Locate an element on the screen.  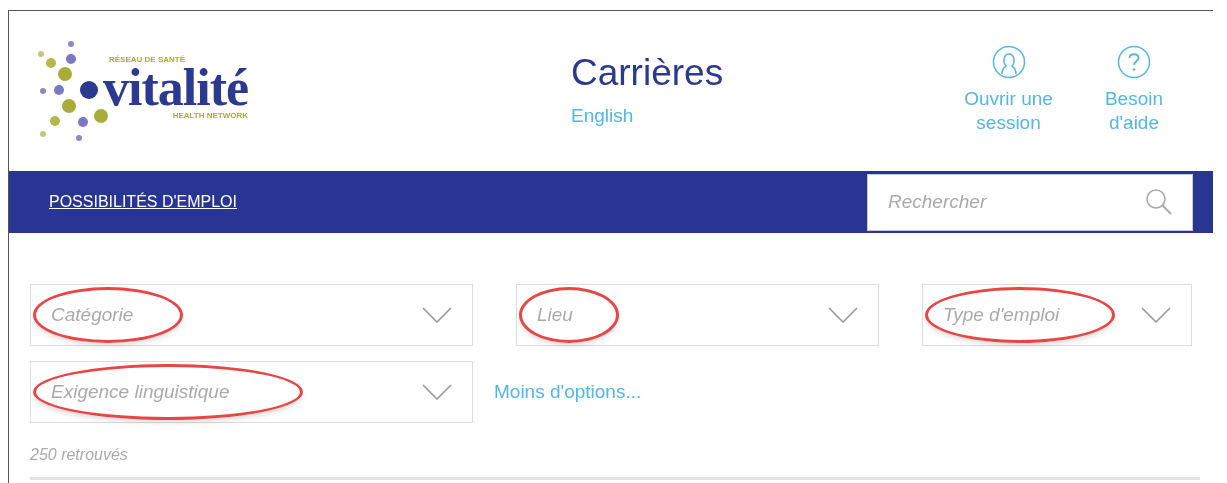
language-link: English is located at coordinates (647, 116).